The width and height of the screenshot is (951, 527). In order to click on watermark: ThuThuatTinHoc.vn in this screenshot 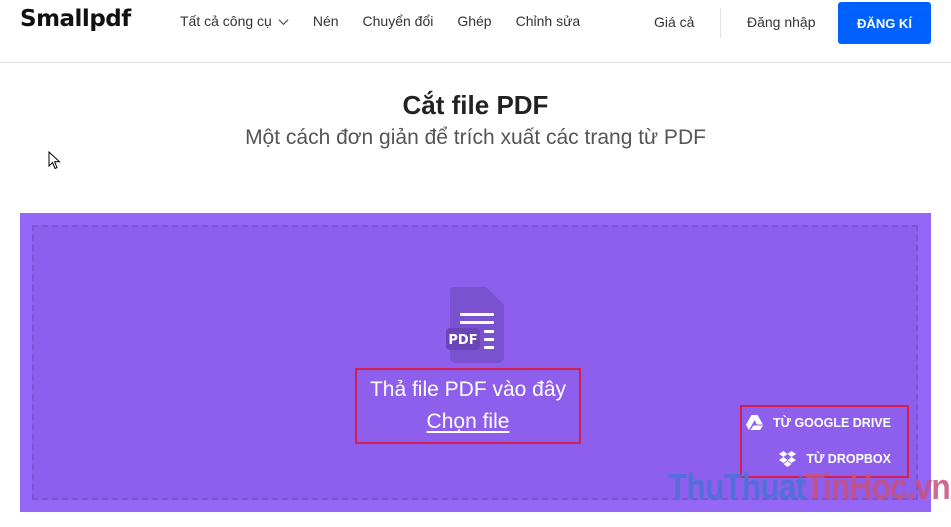, I will do `click(809, 487)`.